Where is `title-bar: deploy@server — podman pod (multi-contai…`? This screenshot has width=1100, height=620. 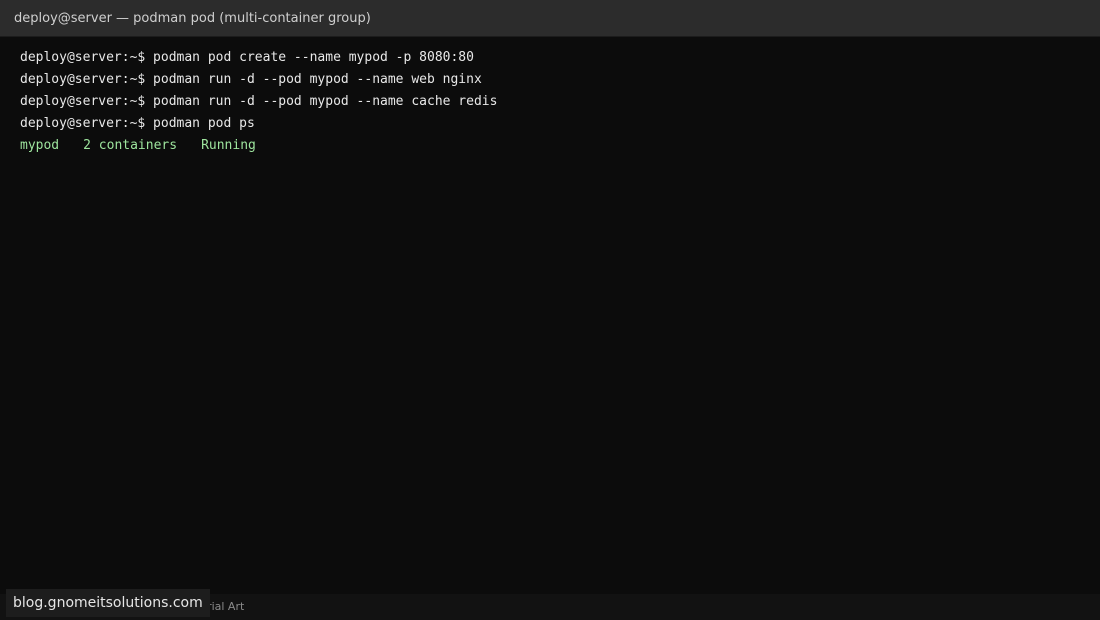 title-bar: deploy@server — podman pod (multi-contai… is located at coordinates (550, 18).